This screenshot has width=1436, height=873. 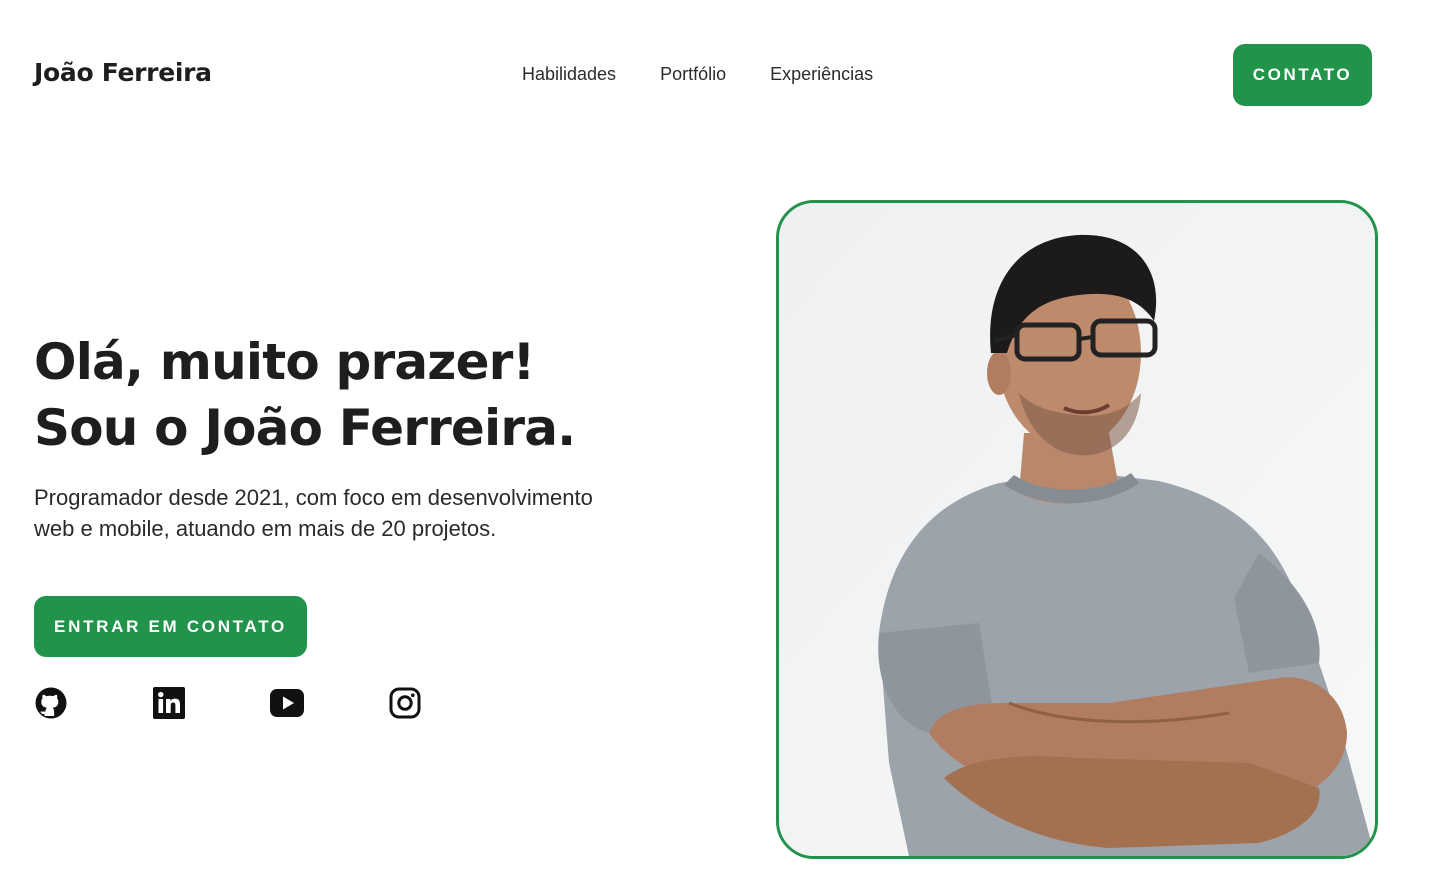 I want to click on nav-link-portfolio: Portfólio, so click(x=693, y=74).